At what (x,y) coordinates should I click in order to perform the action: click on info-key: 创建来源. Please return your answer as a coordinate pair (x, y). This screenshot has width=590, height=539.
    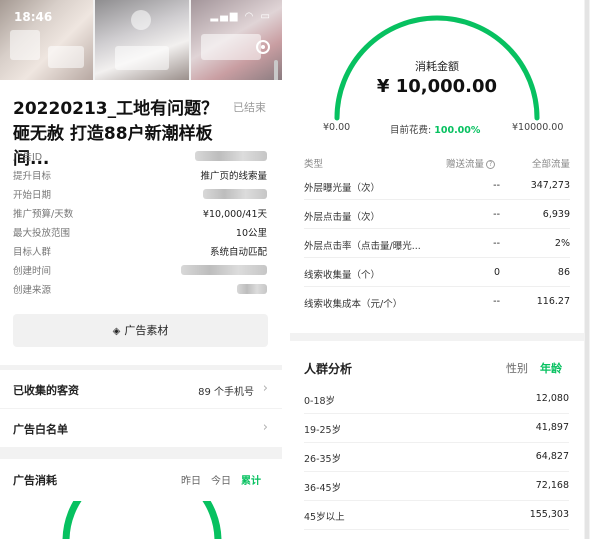
    Looking at the image, I should click on (32, 290).